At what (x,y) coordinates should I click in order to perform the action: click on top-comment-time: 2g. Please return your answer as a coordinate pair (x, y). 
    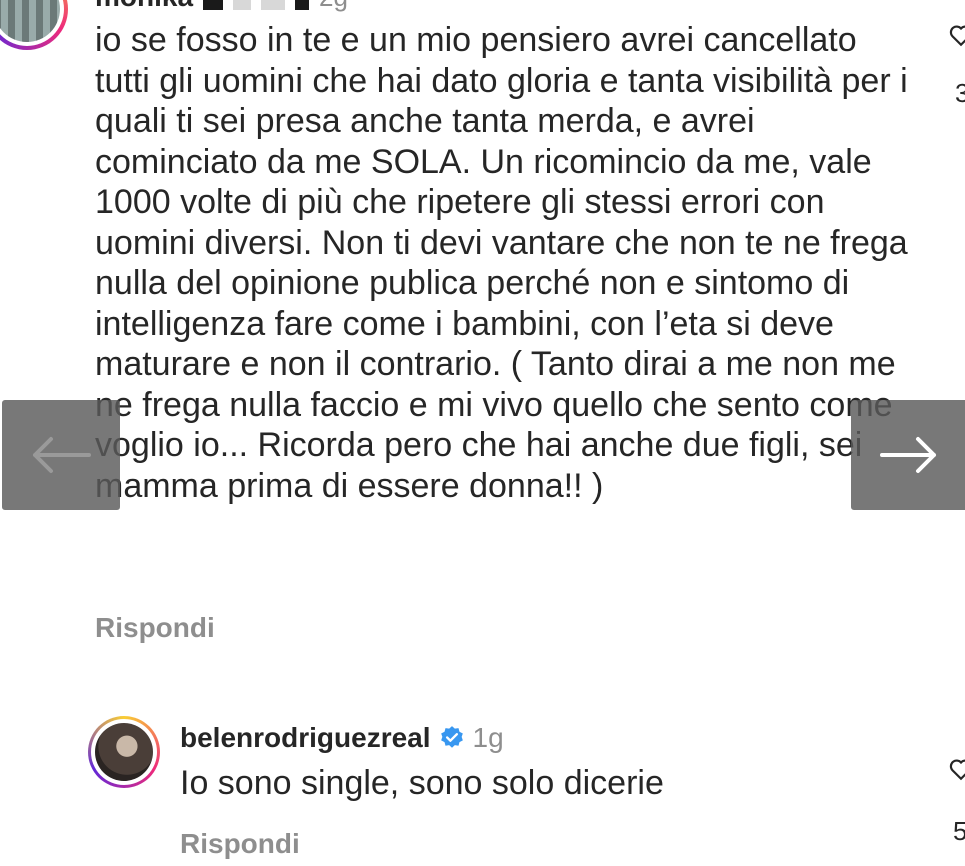
    Looking at the image, I should click on (333, 6).